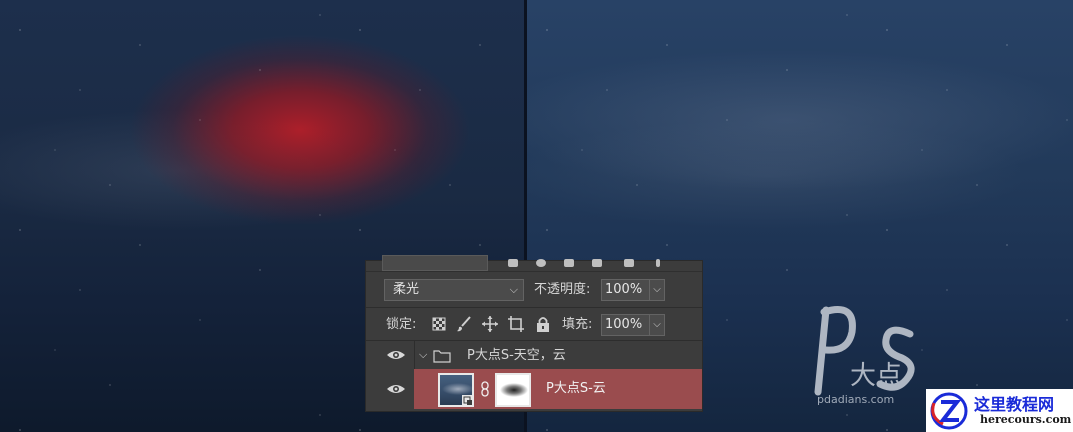 The height and width of the screenshot is (432, 1073). What do you see at coordinates (1014, 404) in the screenshot?
I see `badge-title: 这里教程网` at bounding box center [1014, 404].